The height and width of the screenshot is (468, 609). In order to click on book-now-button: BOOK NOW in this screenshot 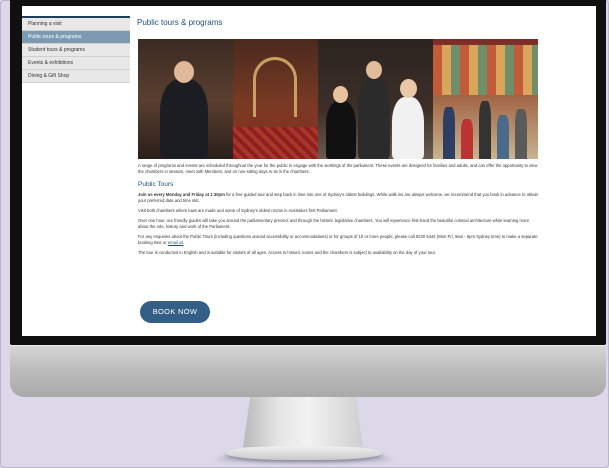, I will do `click(175, 312)`.